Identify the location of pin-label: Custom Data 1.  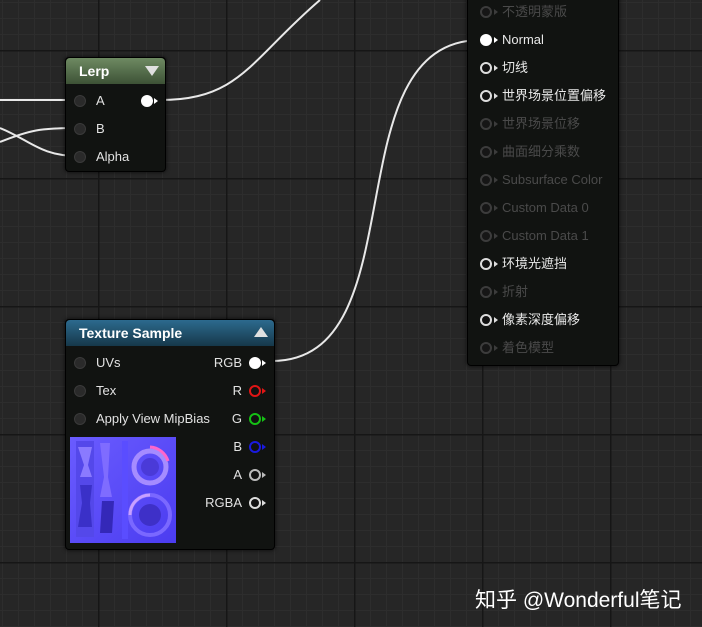
(545, 235).